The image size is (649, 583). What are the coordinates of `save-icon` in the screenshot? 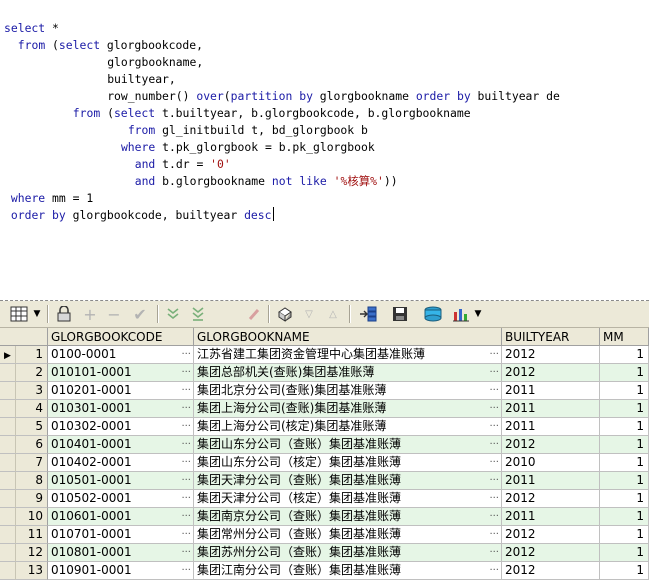 It's located at (400, 314).